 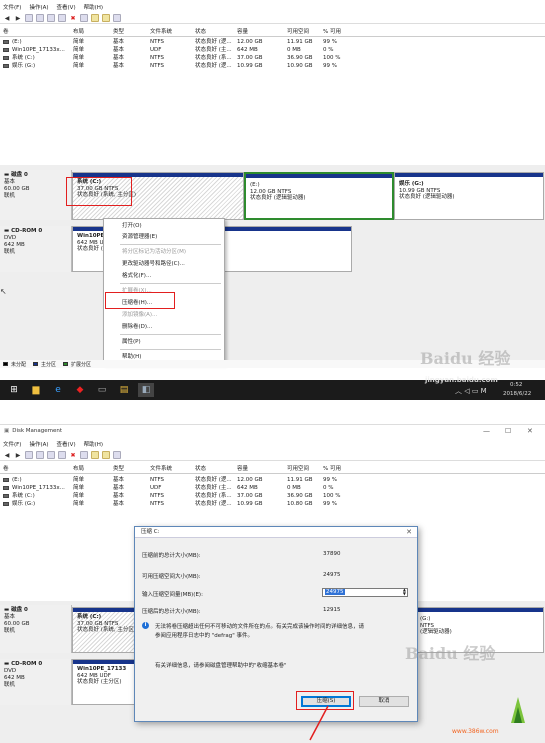 What do you see at coordinates (516, 385) in the screenshot?
I see `clock-time: 0:52` at bounding box center [516, 385].